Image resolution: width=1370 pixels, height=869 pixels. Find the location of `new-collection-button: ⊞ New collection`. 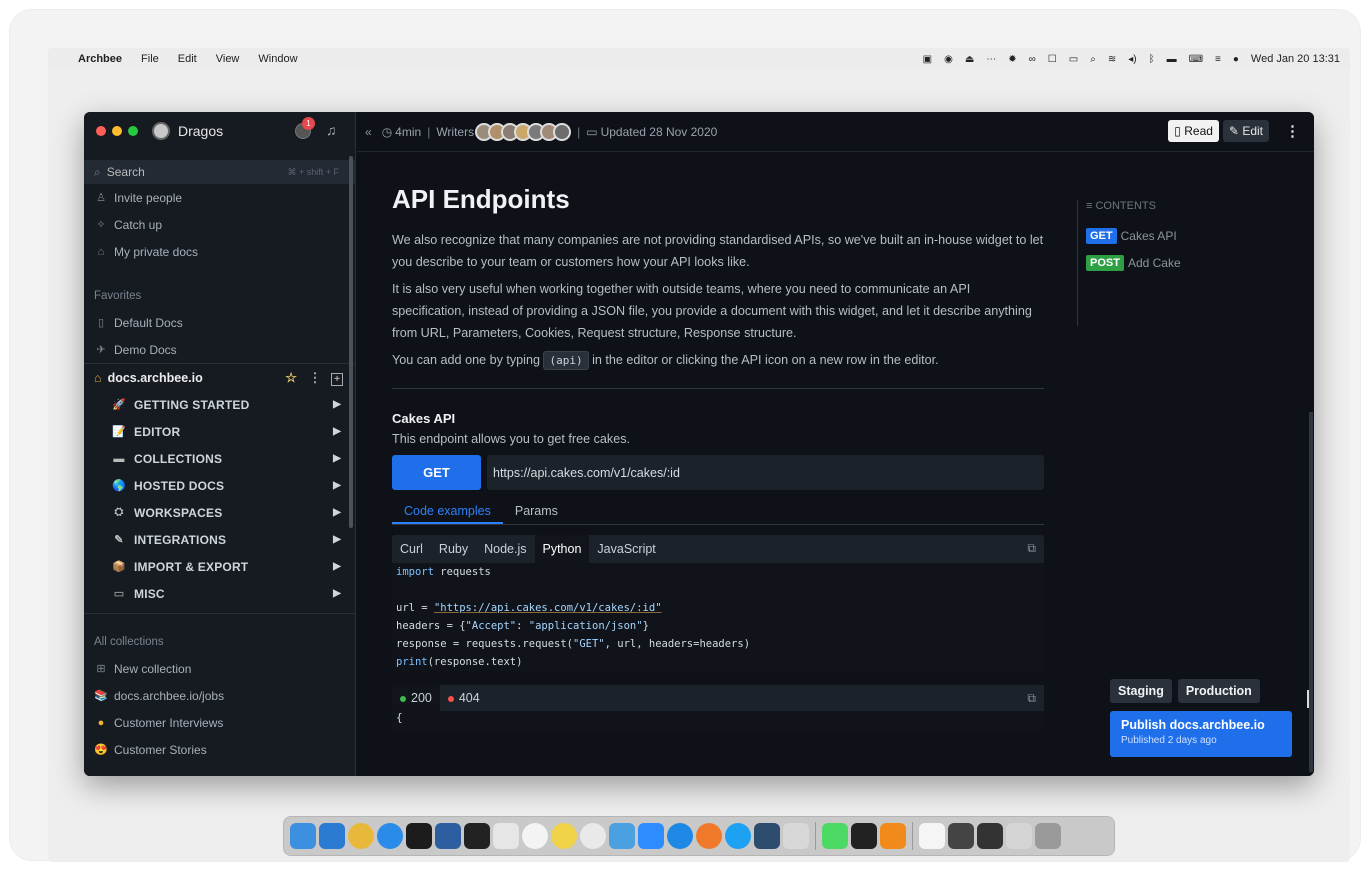

new-collection-button: ⊞ New collection is located at coordinates (219, 668).